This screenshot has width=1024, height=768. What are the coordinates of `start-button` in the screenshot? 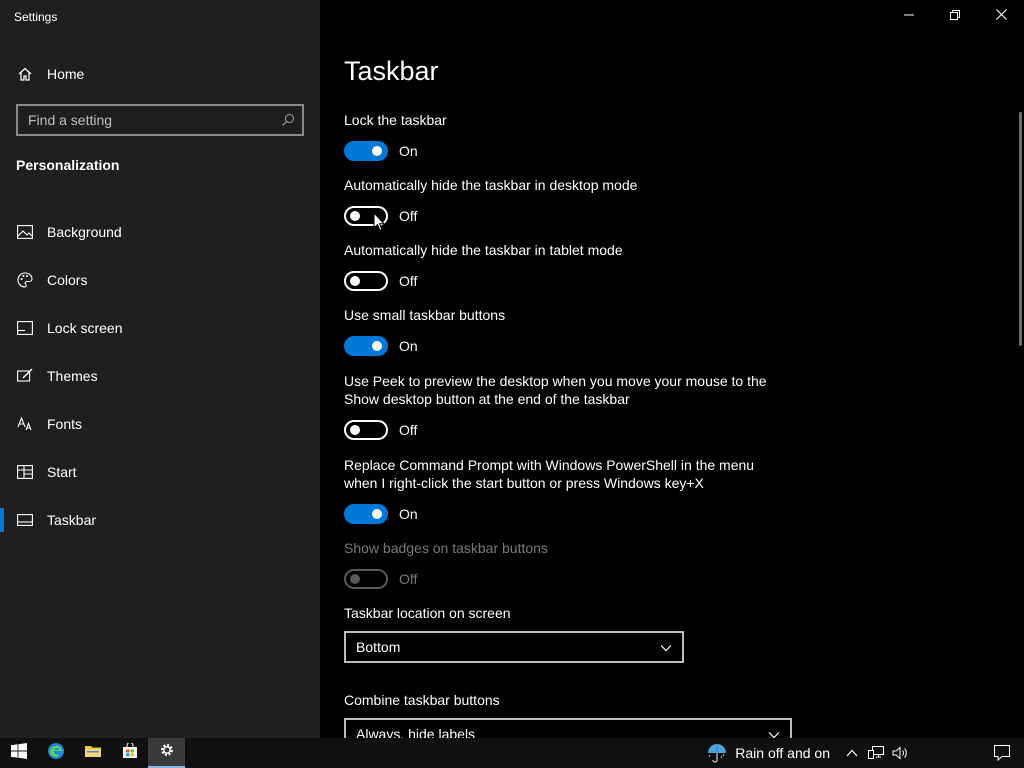 It's located at (18, 753).